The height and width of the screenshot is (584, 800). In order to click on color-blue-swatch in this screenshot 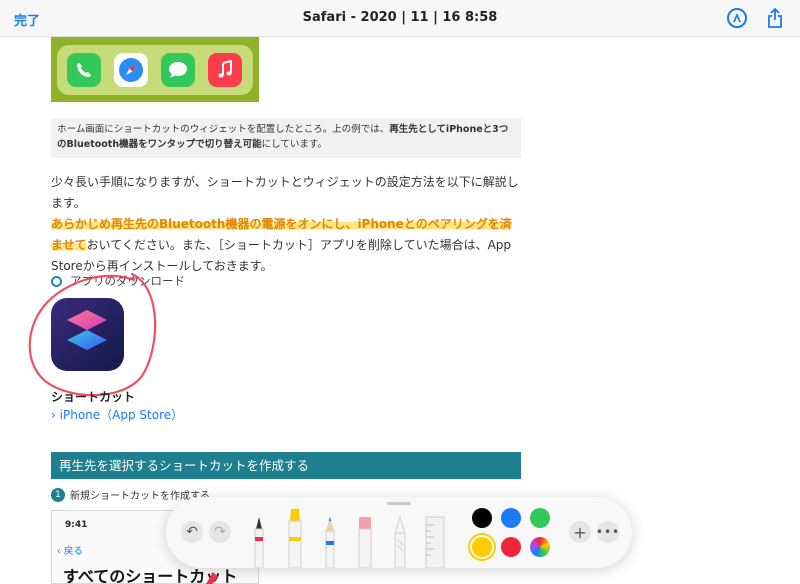, I will do `click(511, 518)`.